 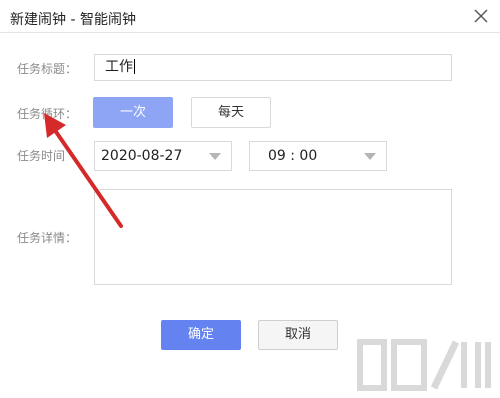 What do you see at coordinates (250, 16) in the screenshot?
I see `dialog-titlebar: 新建闹钟 - 智能闹钟` at bounding box center [250, 16].